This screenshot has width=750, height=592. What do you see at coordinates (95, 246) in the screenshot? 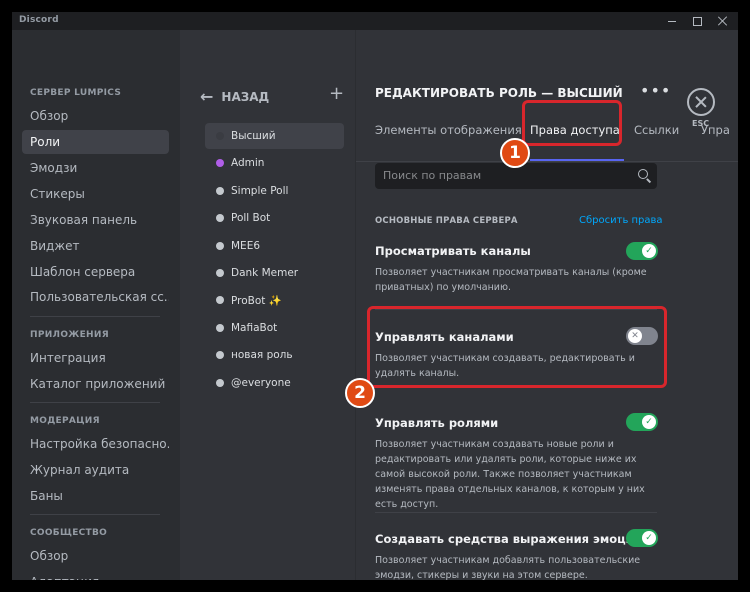
I see `sidebar-item-widget: Виджет` at bounding box center [95, 246].